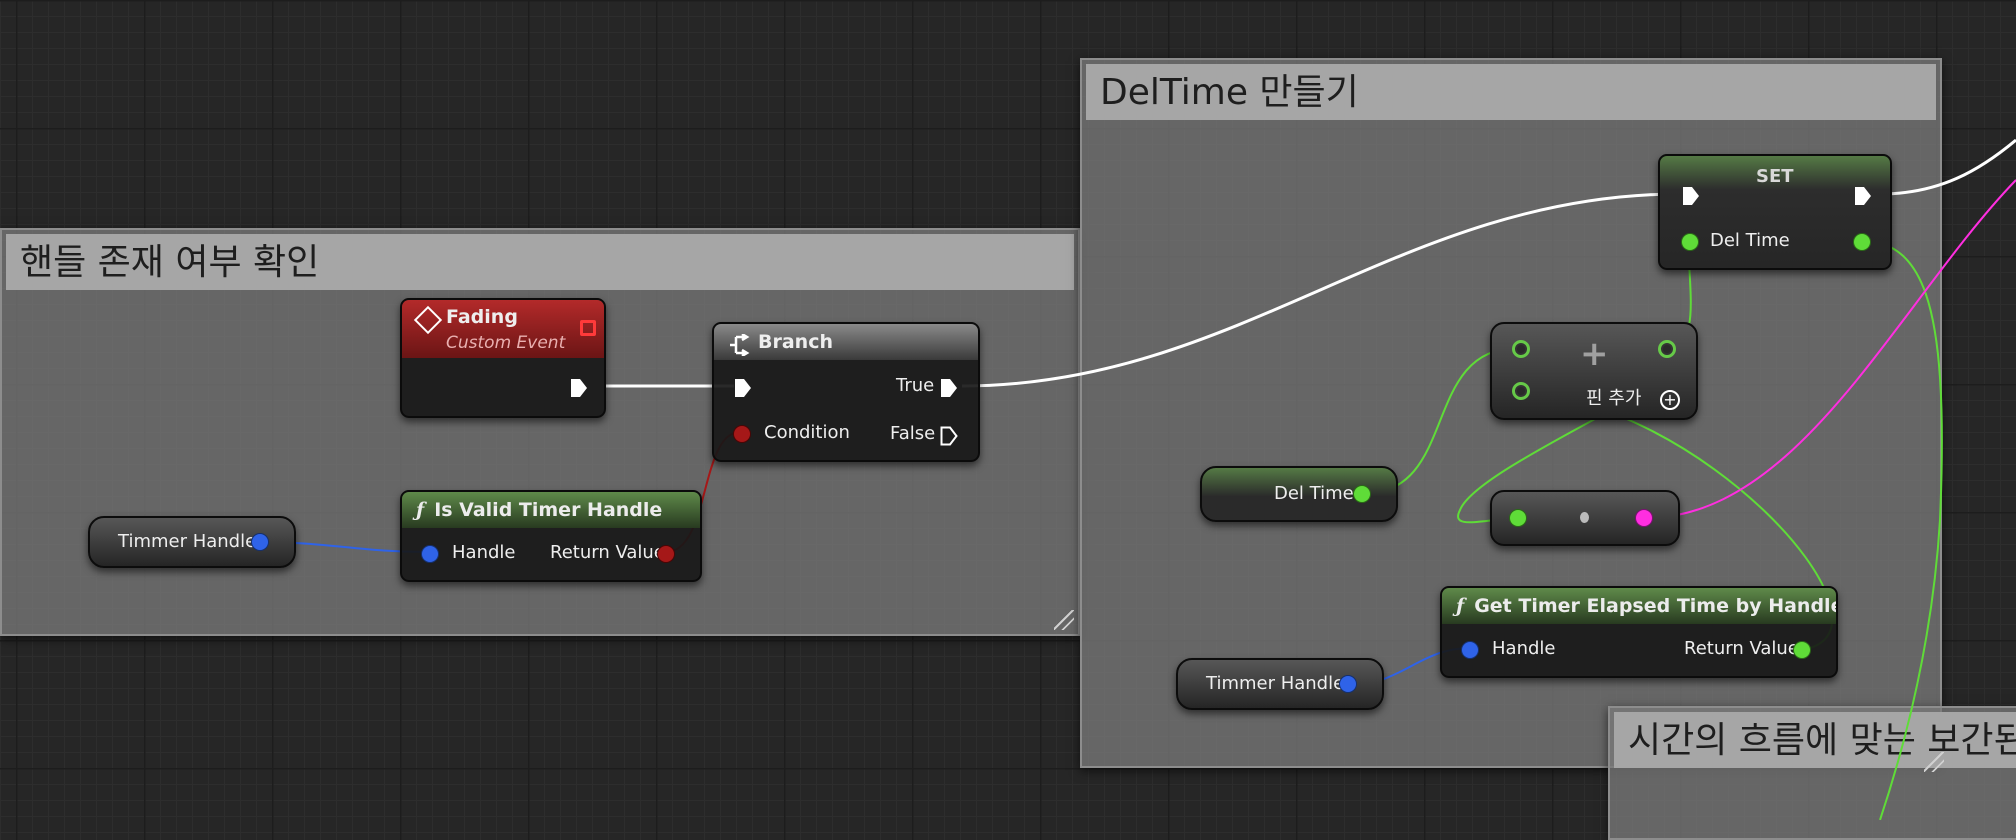  I want to click on multiply-output-pin, so click(1644, 518).